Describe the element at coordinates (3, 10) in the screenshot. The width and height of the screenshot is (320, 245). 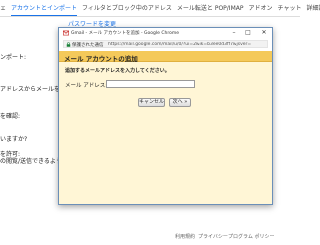
I see `tab-partial: ェ` at that location.